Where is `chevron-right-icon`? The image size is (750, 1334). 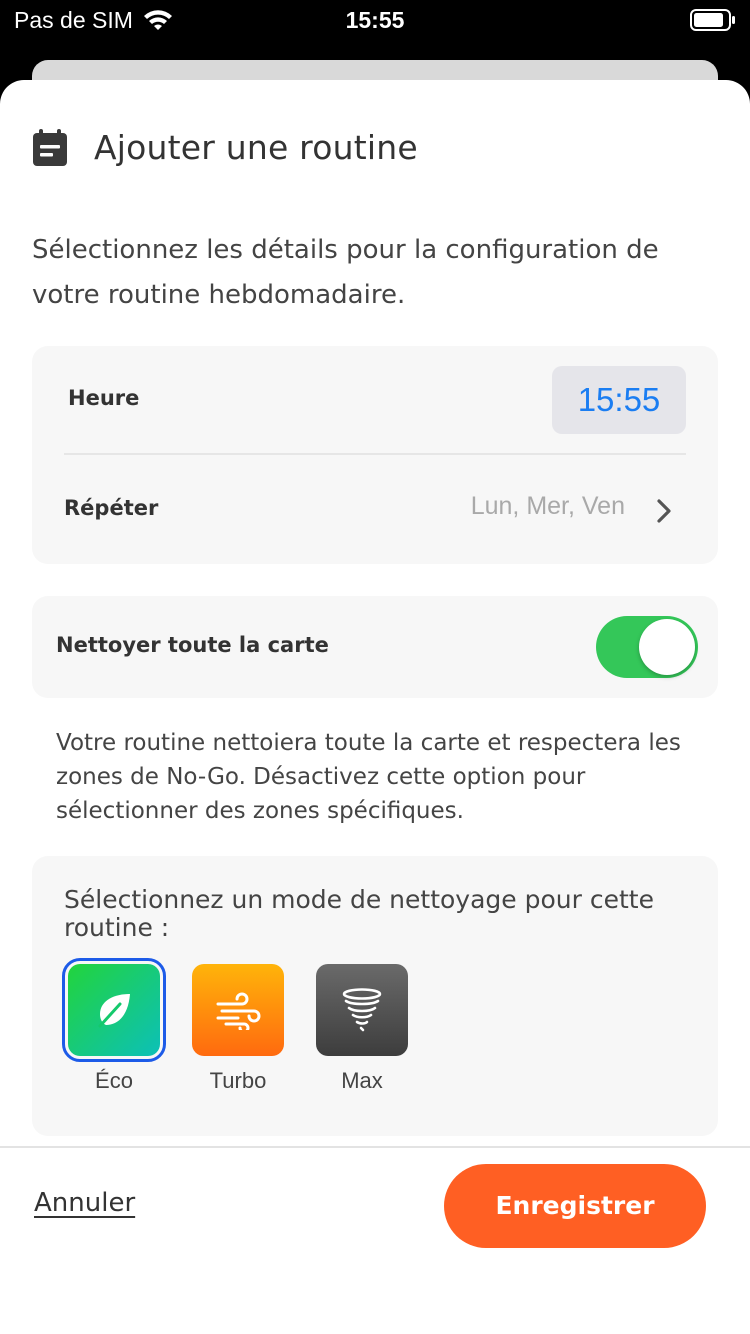 chevron-right-icon is located at coordinates (664, 511).